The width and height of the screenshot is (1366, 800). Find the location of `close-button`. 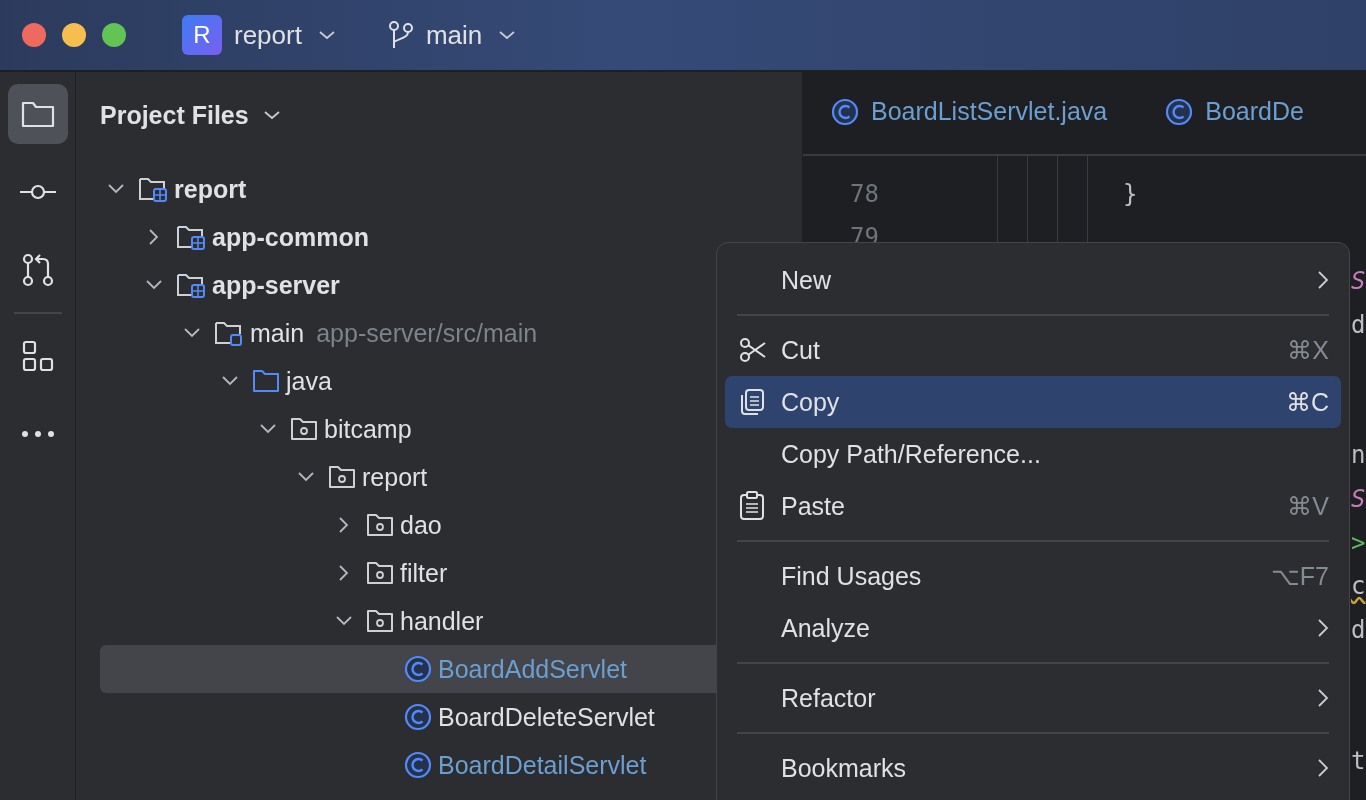

close-button is located at coordinates (34, 35).